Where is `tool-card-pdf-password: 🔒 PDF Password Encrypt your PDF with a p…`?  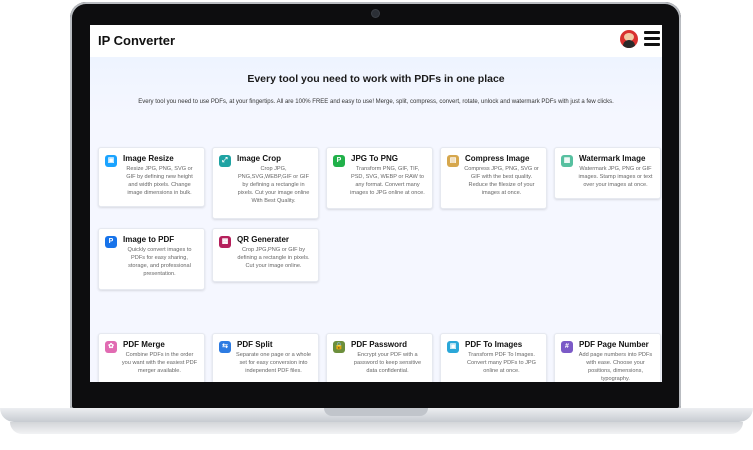
tool-card-pdf-password: 🔒 PDF Password Encrypt your PDF with a p… is located at coordinates (379, 357).